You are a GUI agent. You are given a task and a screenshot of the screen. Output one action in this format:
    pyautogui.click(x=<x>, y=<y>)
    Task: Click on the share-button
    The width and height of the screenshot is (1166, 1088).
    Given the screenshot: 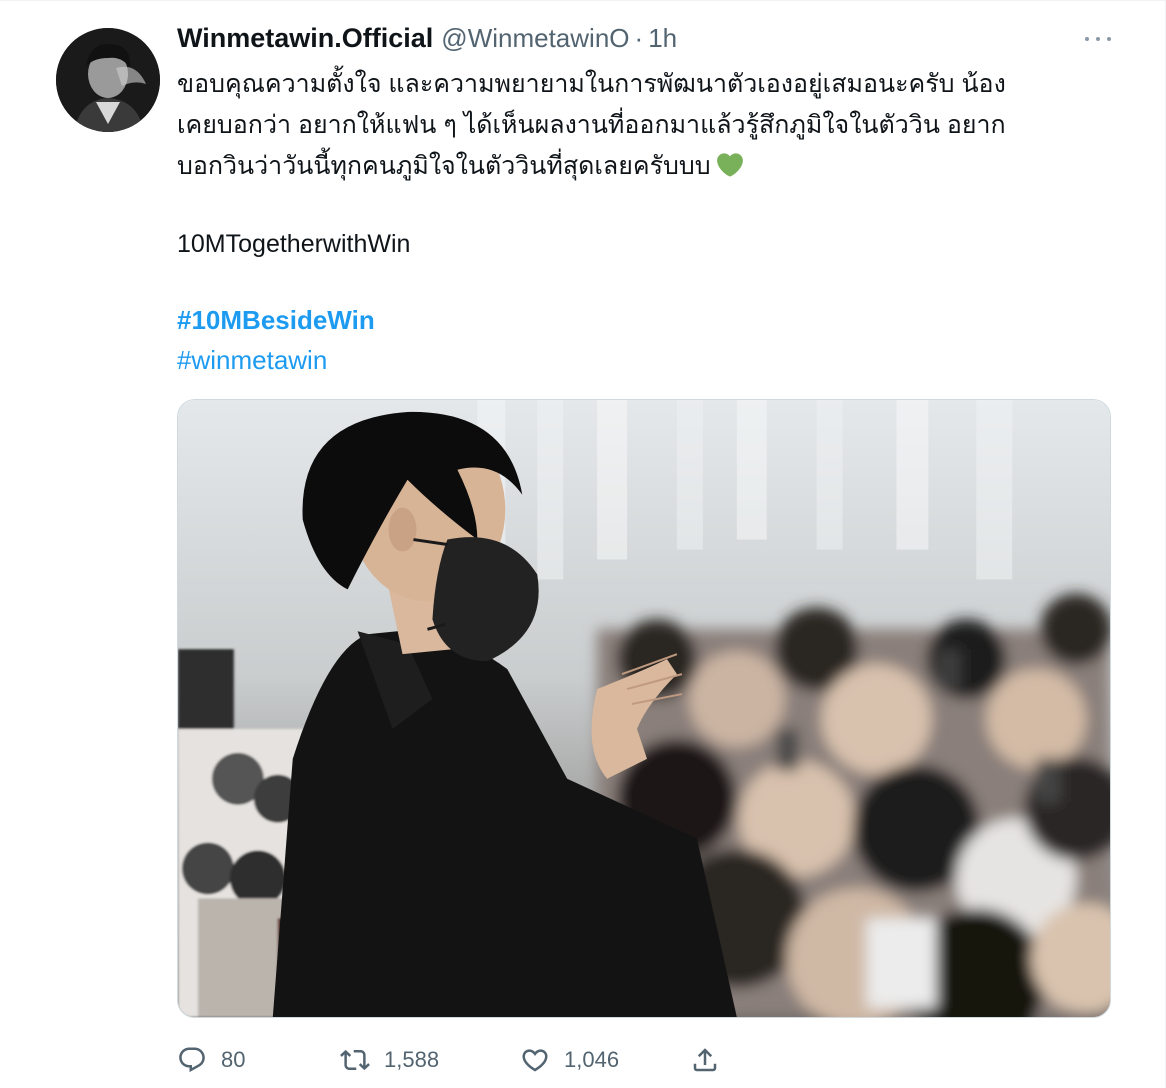 What is the action you would take?
    pyautogui.click(x=705, y=1060)
    